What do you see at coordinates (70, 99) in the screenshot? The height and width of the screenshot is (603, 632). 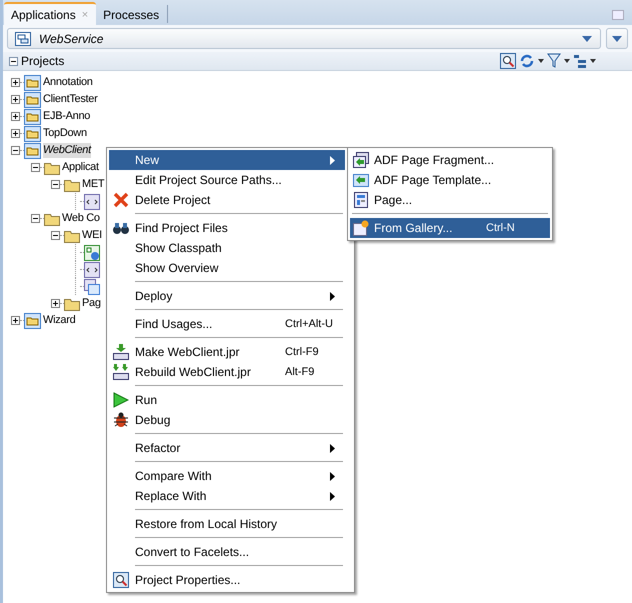 I see `tree-item: ClientTester` at bounding box center [70, 99].